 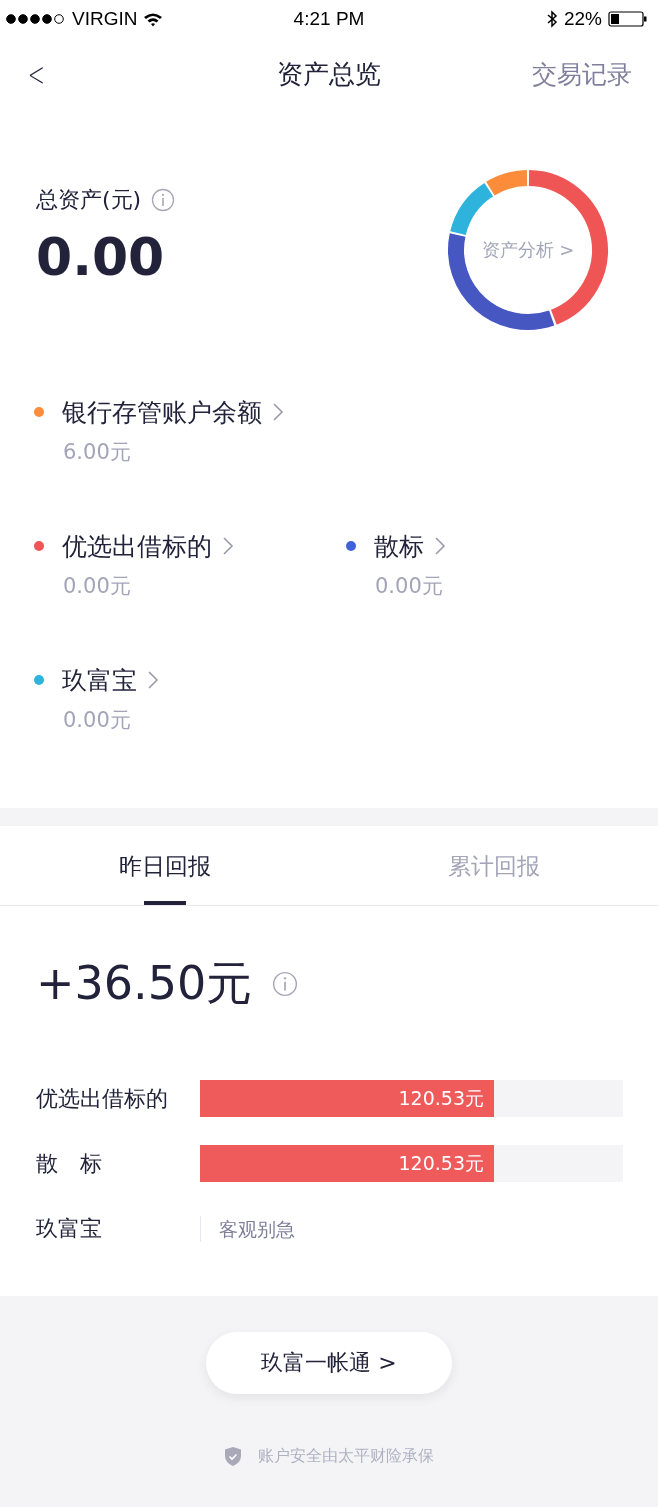 What do you see at coordinates (153, 19) in the screenshot?
I see `wifi-icon` at bounding box center [153, 19].